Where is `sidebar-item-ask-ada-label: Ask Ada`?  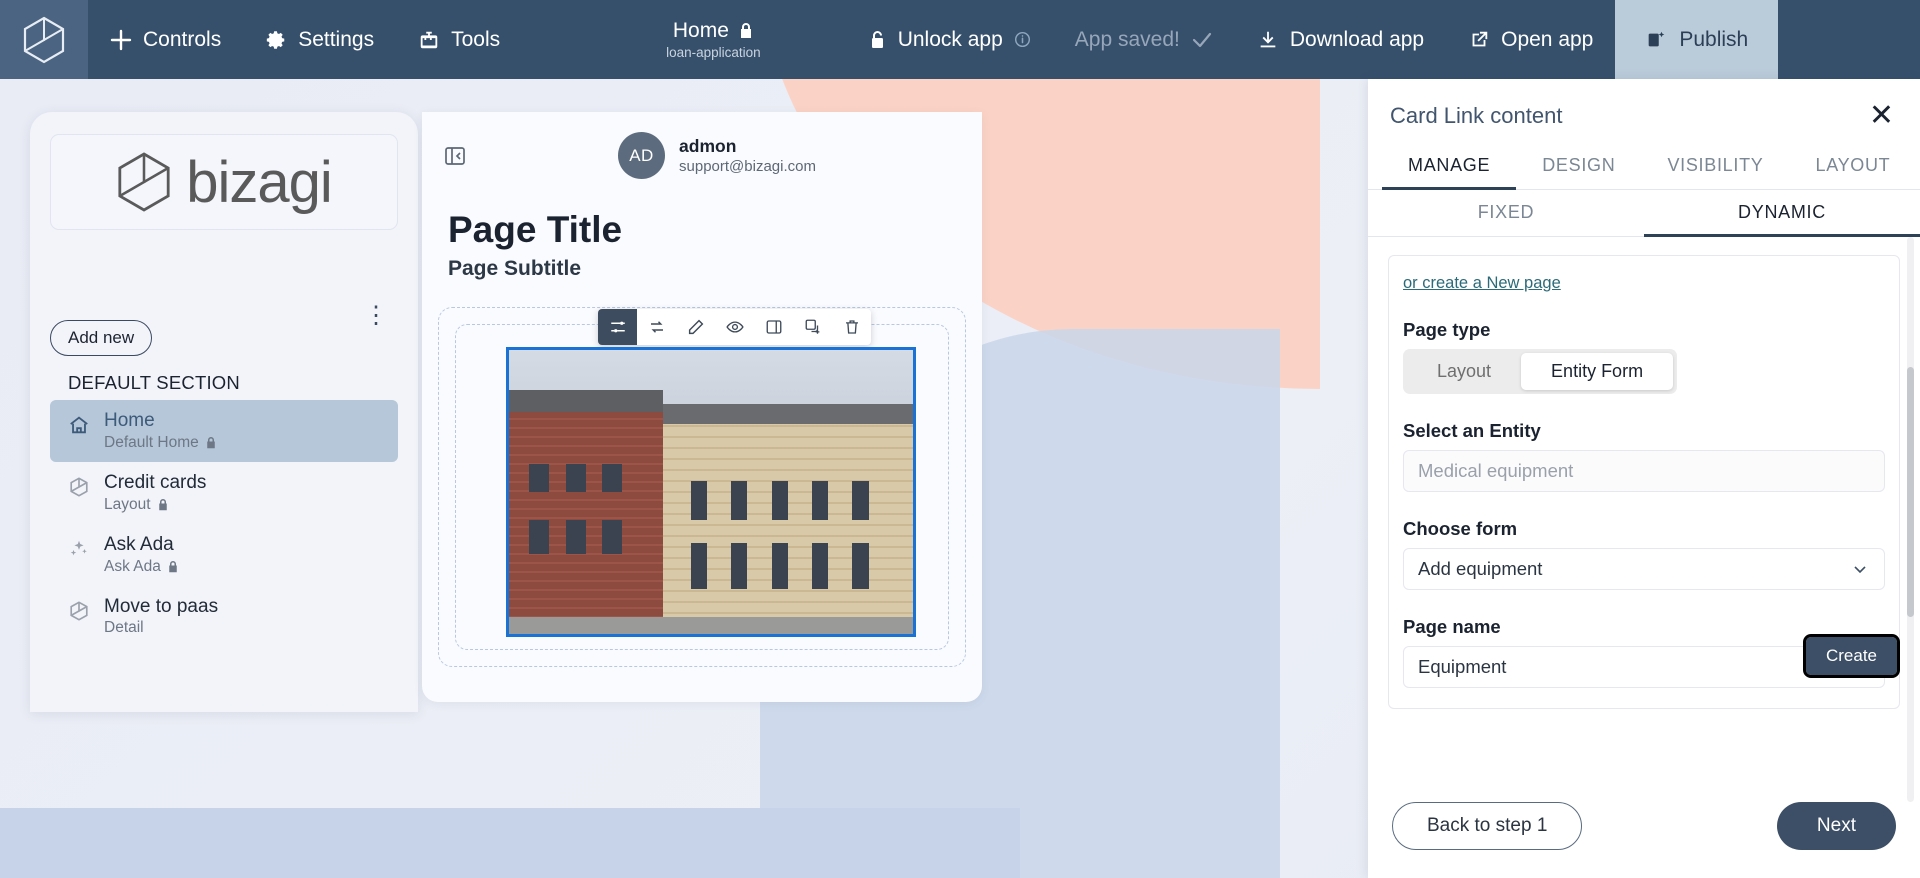 sidebar-item-ask-ada-label: Ask Ada is located at coordinates (139, 544).